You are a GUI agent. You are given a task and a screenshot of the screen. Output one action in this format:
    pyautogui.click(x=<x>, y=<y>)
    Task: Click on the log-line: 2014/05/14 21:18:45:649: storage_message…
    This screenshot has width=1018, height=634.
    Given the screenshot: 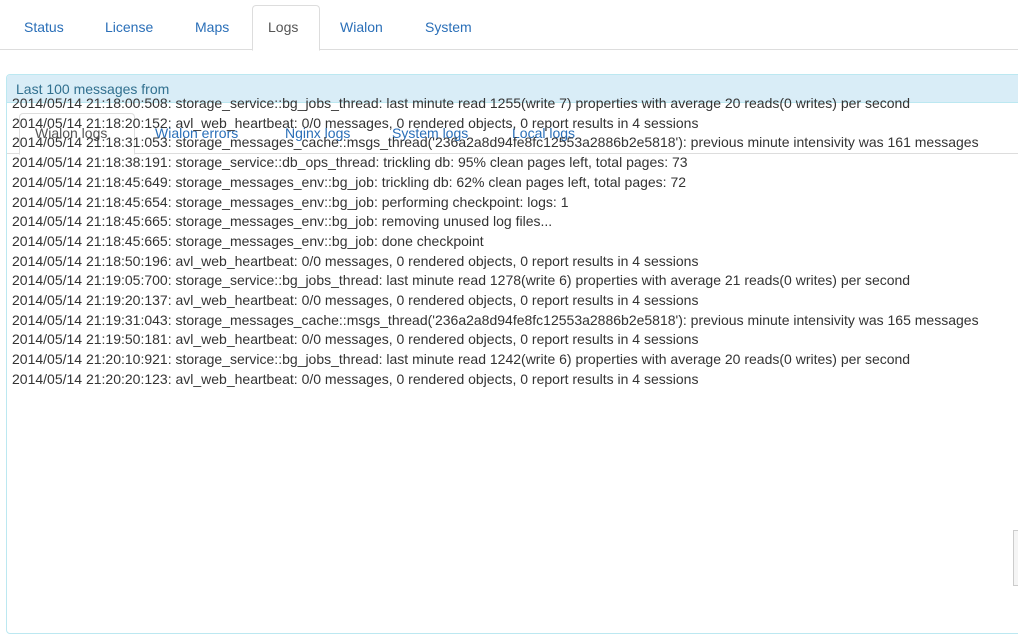 What is the action you would take?
    pyautogui.click(x=349, y=181)
    